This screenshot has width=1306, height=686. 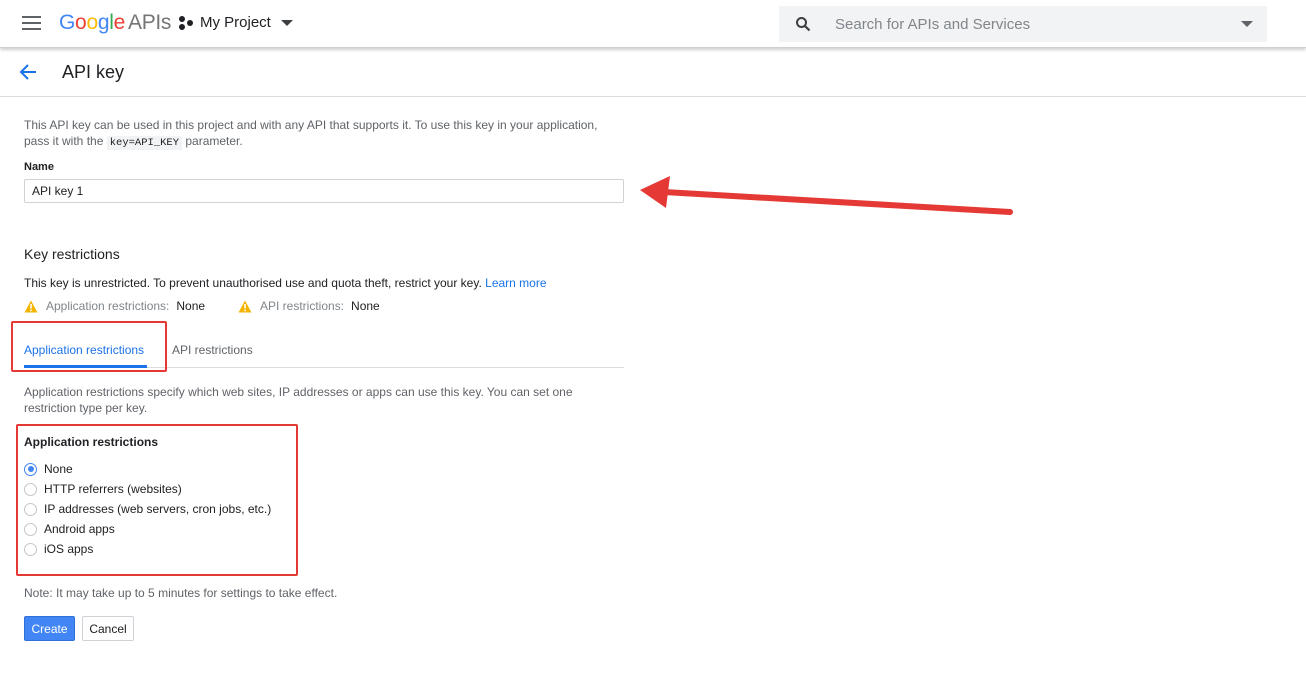 What do you see at coordinates (113, 489) in the screenshot?
I see `radio-label: HTTP referrers (websites)` at bounding box center [113, 489].